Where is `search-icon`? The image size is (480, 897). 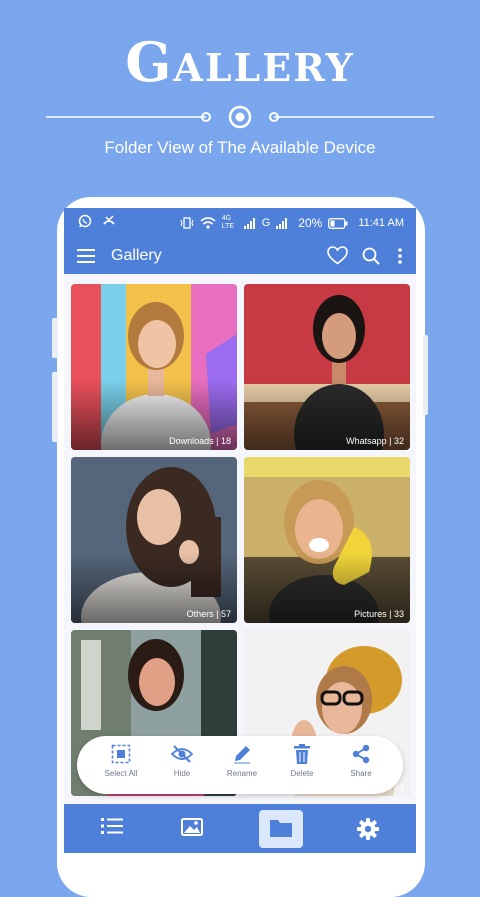
search-icon is located at coordinates (371, 256).